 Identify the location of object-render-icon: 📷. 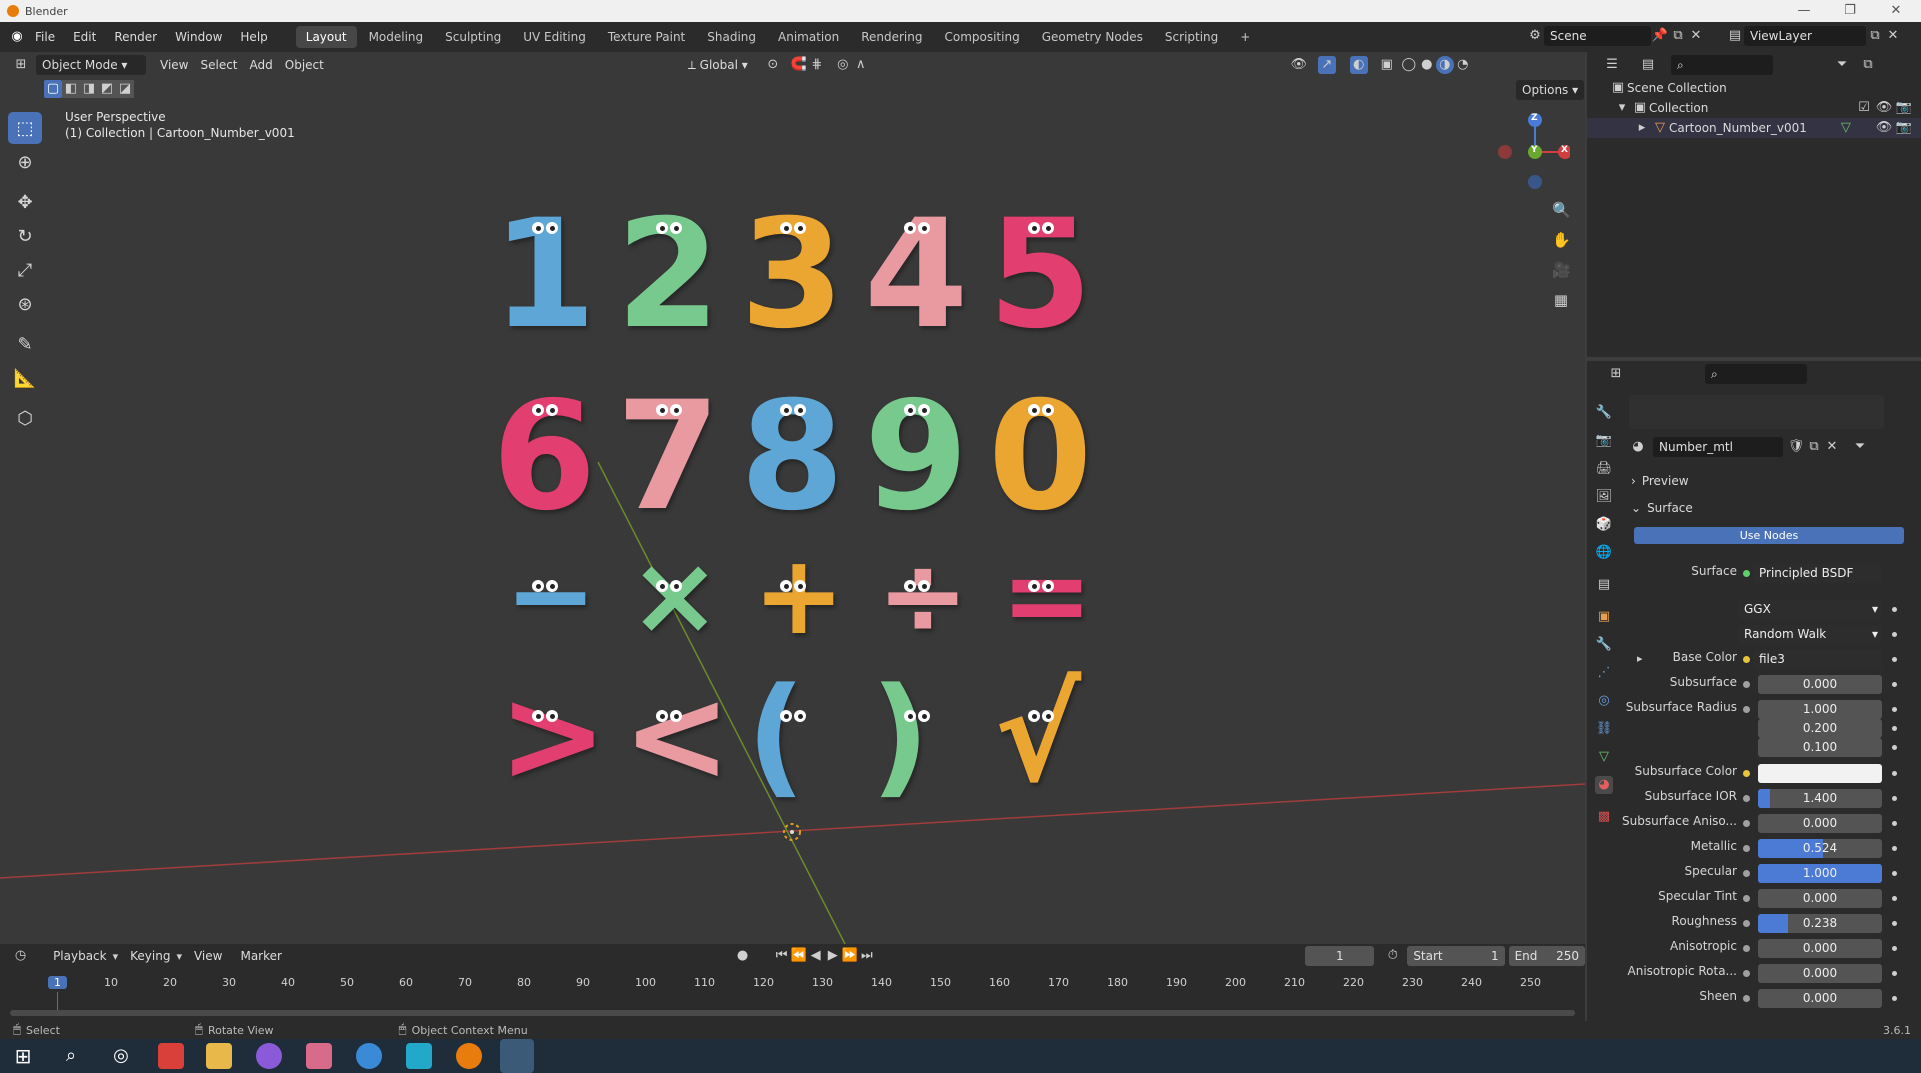
(1904, 128).